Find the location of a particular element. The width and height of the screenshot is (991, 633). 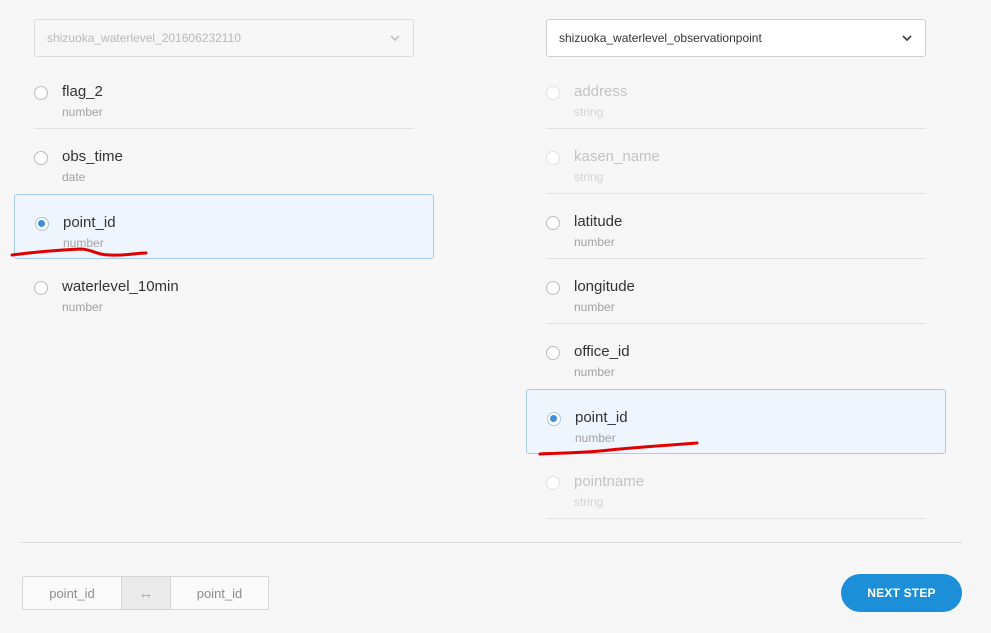

field-name: pointname is located at coordinates (609, 481).